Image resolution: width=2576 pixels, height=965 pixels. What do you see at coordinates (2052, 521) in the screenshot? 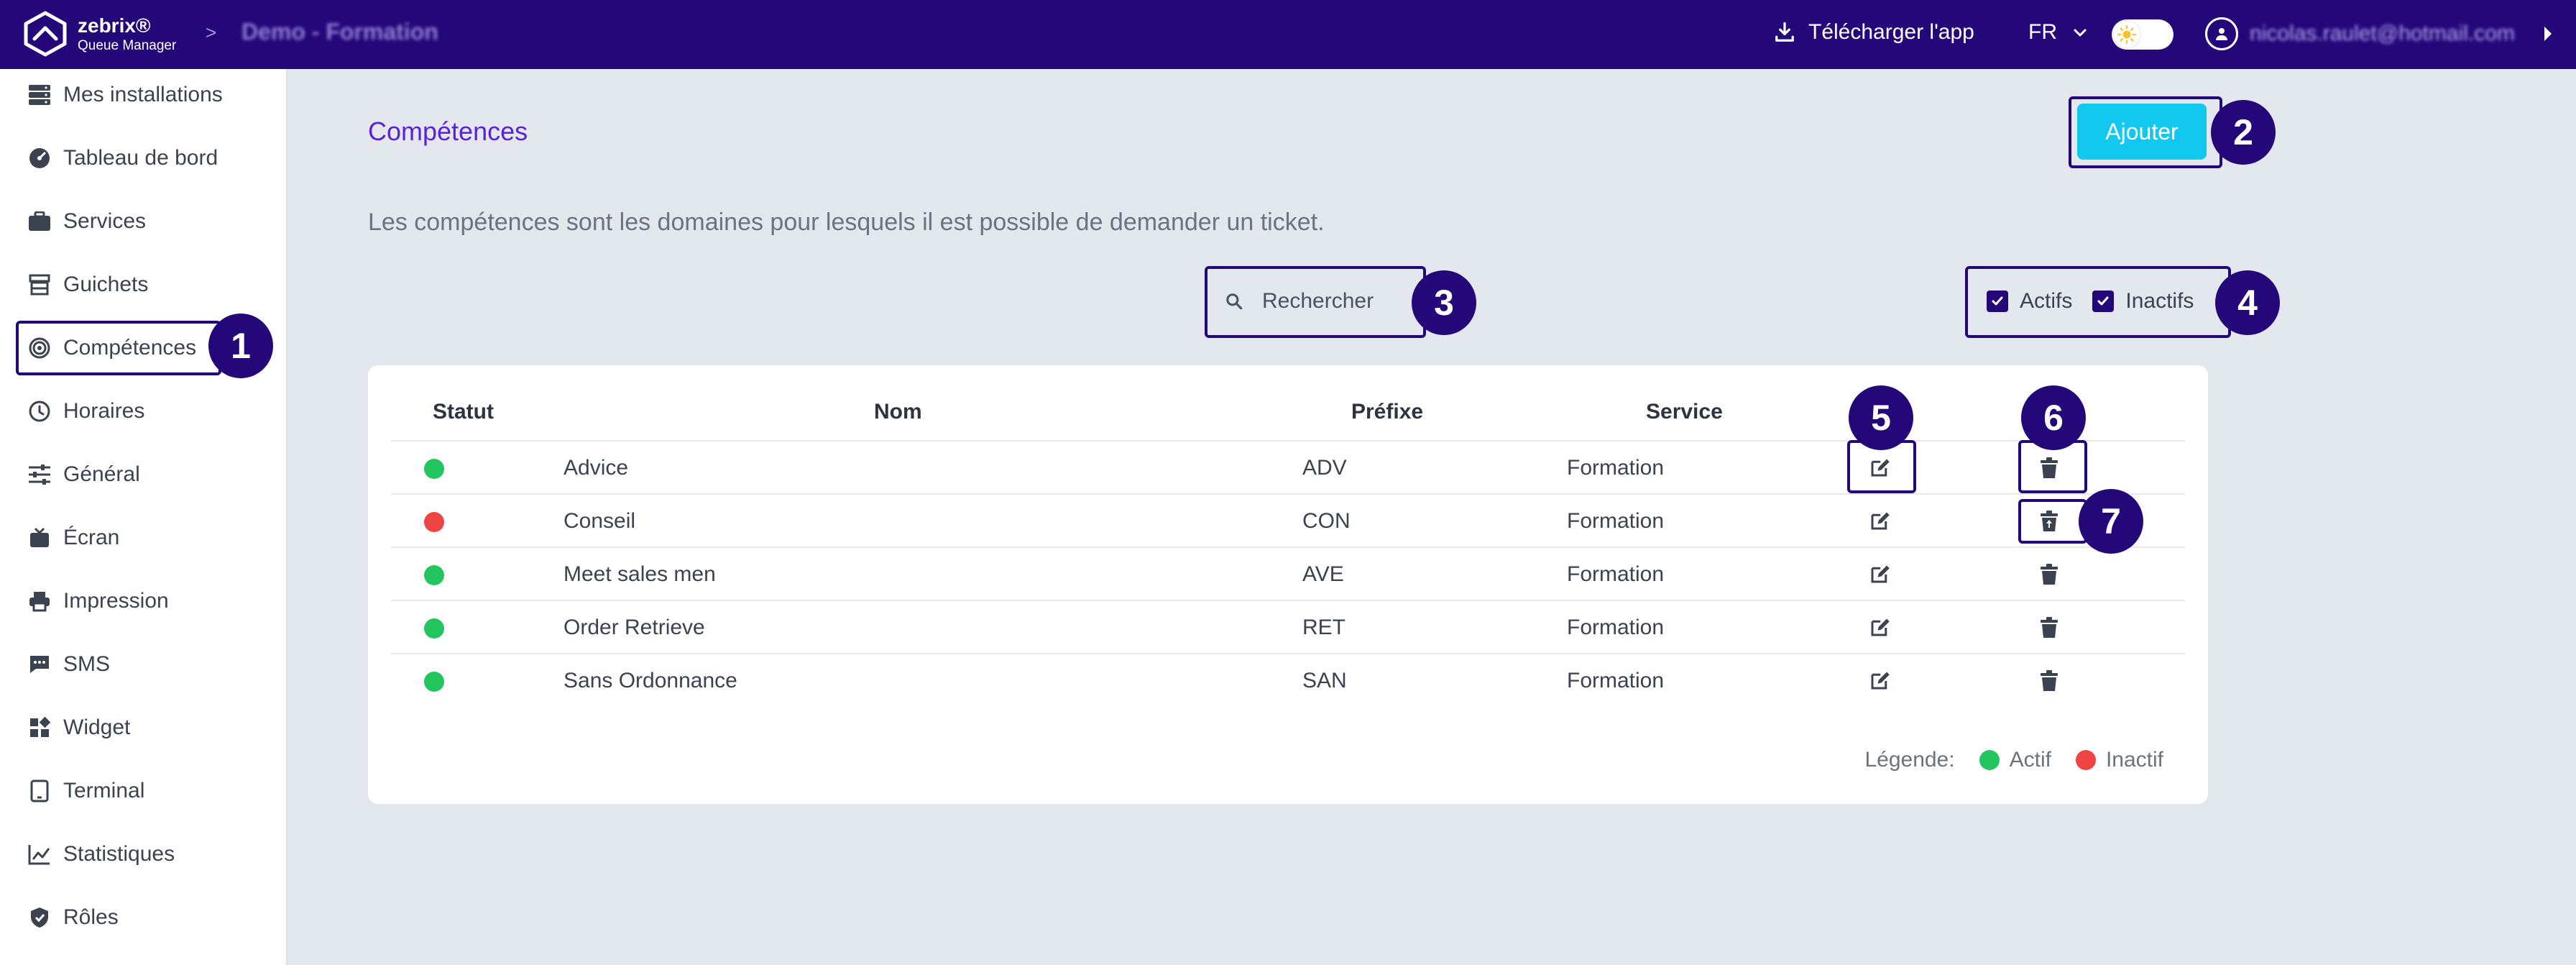
I see `highlight-restore` at bounding box center [2052, 521].